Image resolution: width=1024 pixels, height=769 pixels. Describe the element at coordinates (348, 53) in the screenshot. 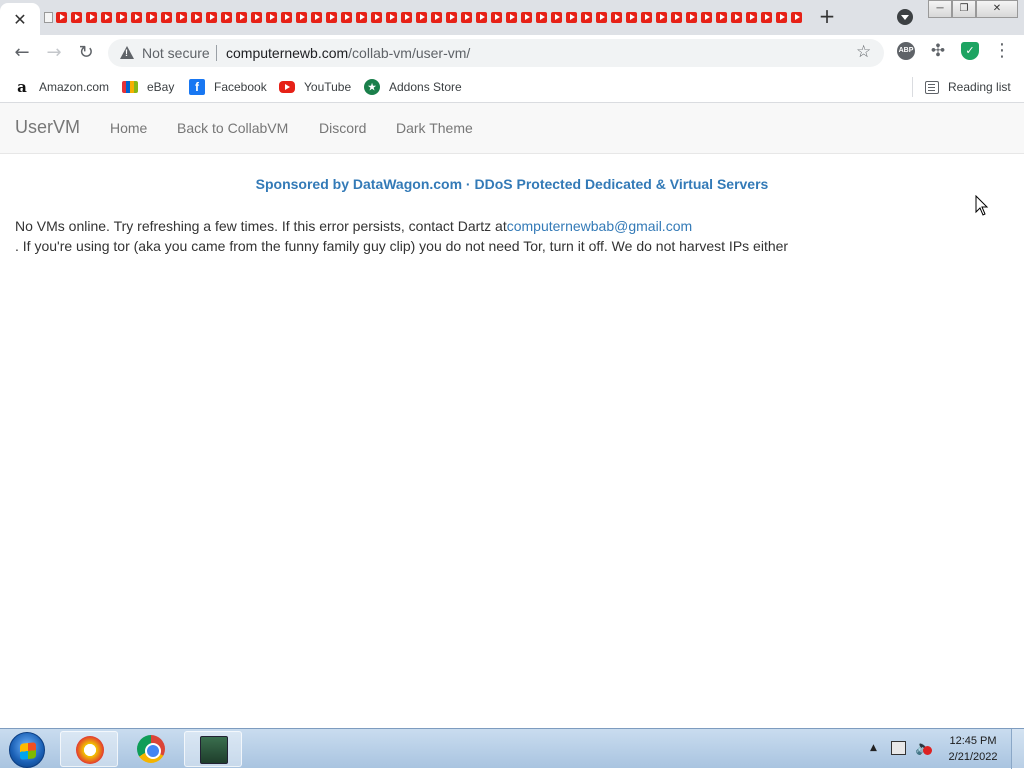

I see `url-text: computernewb.com/collab-vm/user-vm/` at that location.